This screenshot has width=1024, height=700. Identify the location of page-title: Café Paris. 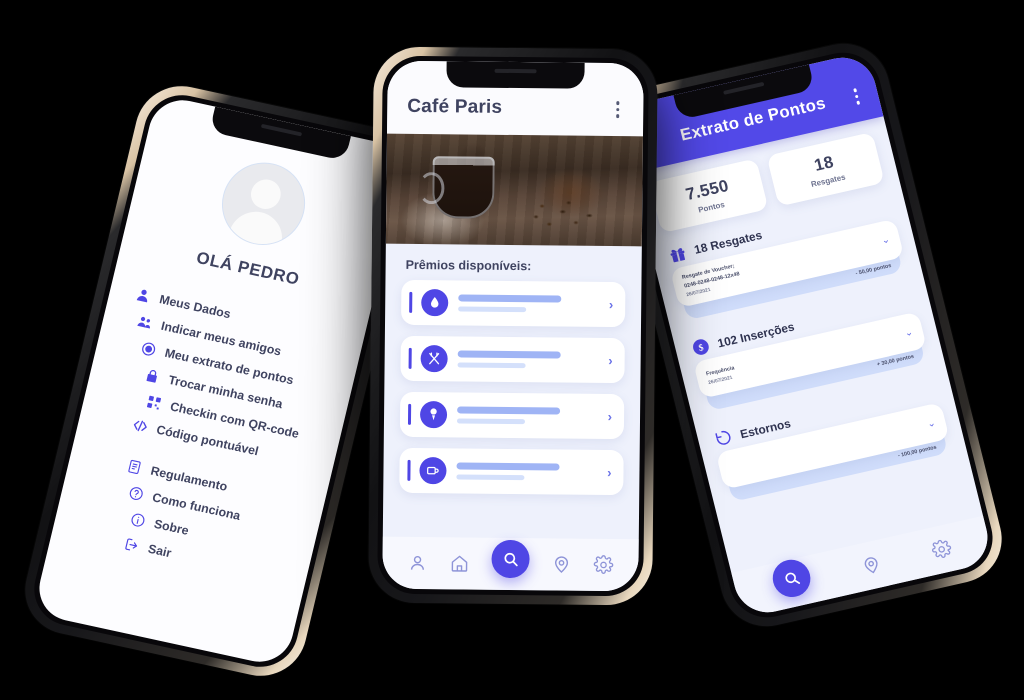
(455, 107).